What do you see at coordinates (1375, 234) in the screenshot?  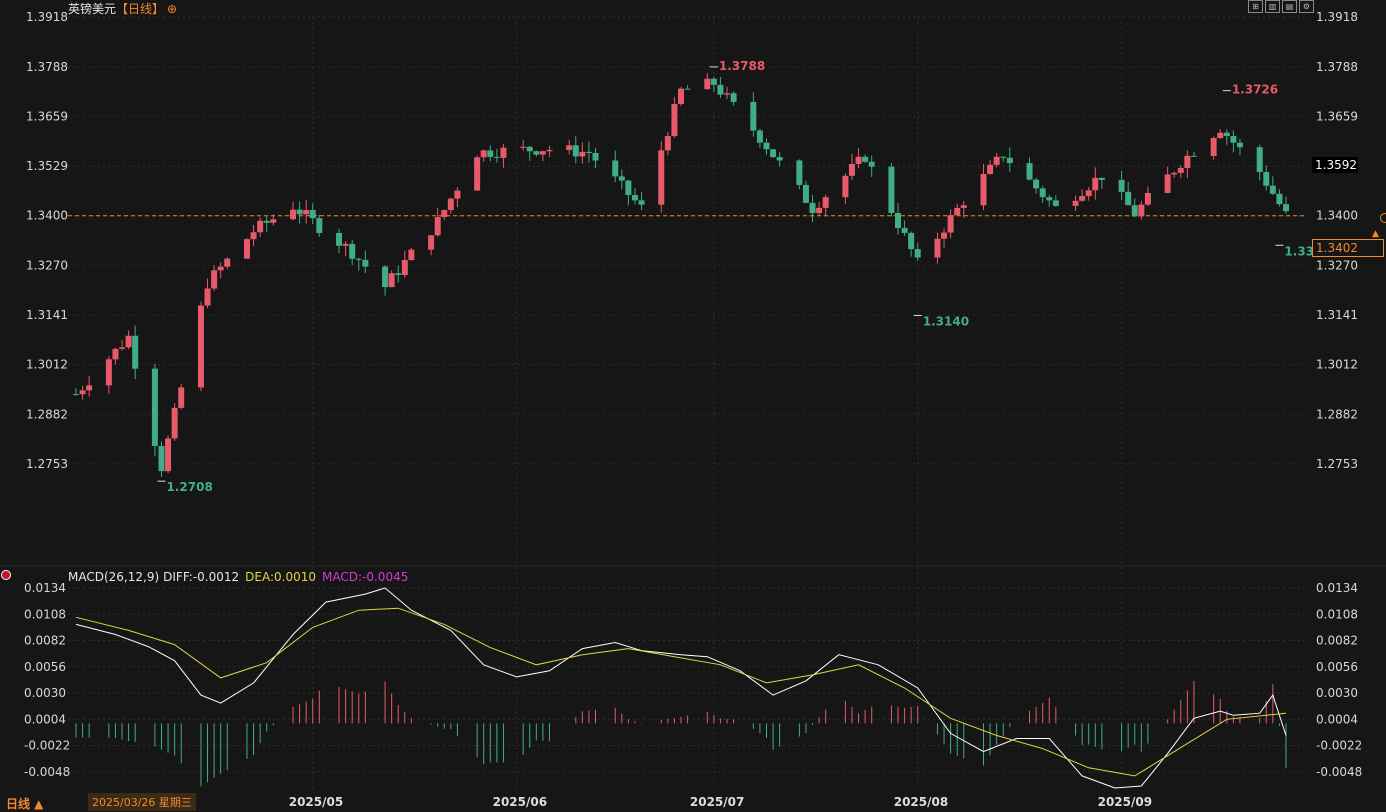 I see `scroll-up-icon: ▲` at bounding box center [1375, 234].